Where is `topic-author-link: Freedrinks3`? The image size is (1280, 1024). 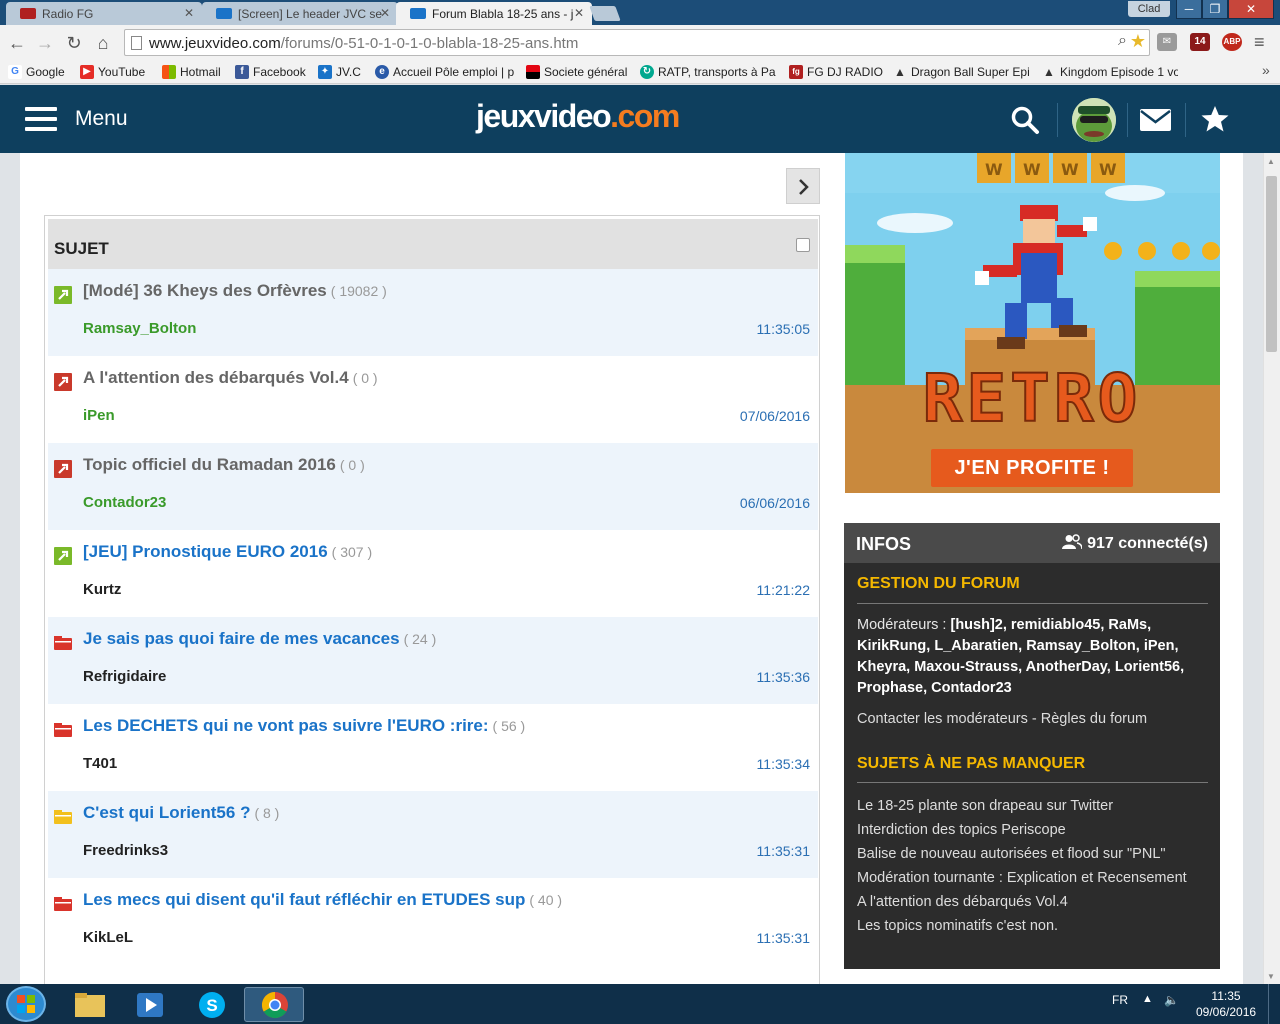 topic-author-link: Freedrinks3 is located at coordinates (125, 850).